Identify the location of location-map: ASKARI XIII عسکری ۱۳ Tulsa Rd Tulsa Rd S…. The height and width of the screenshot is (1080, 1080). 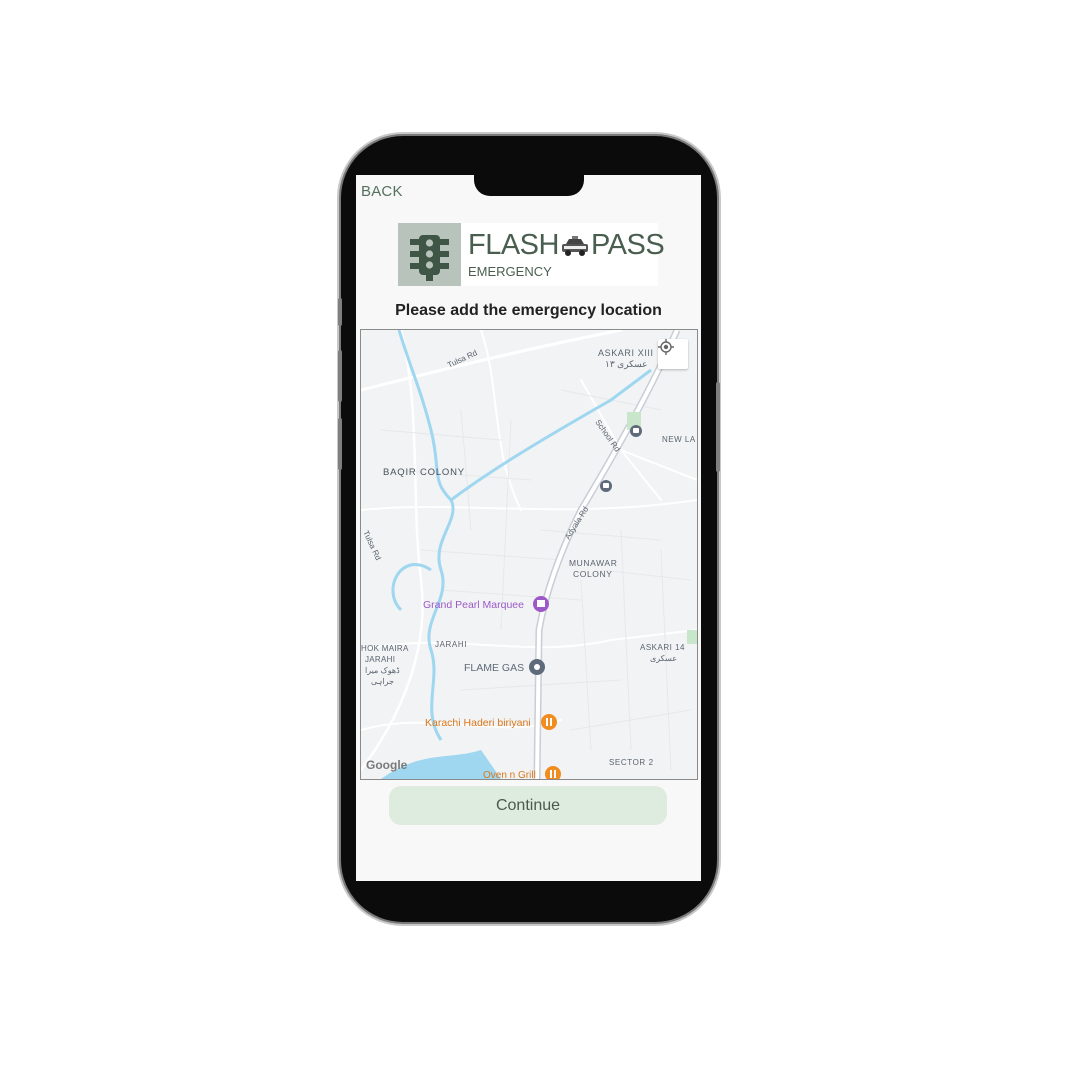
(529, 554).